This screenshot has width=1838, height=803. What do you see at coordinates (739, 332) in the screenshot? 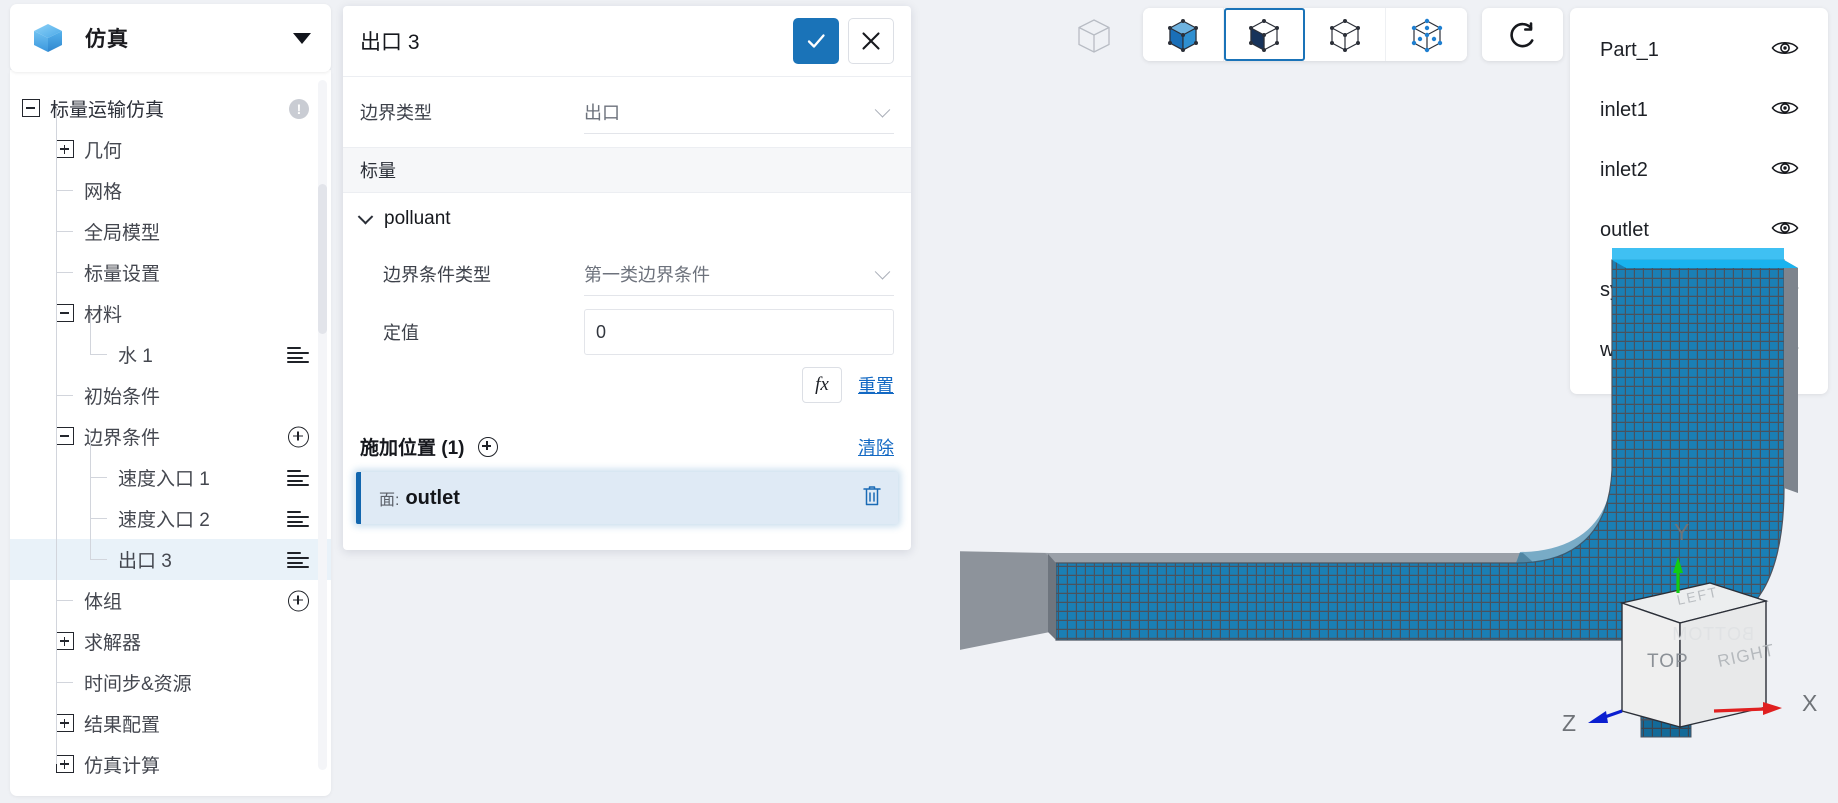
I see `constant-value-input: 0` at bounding box center [739, 332].